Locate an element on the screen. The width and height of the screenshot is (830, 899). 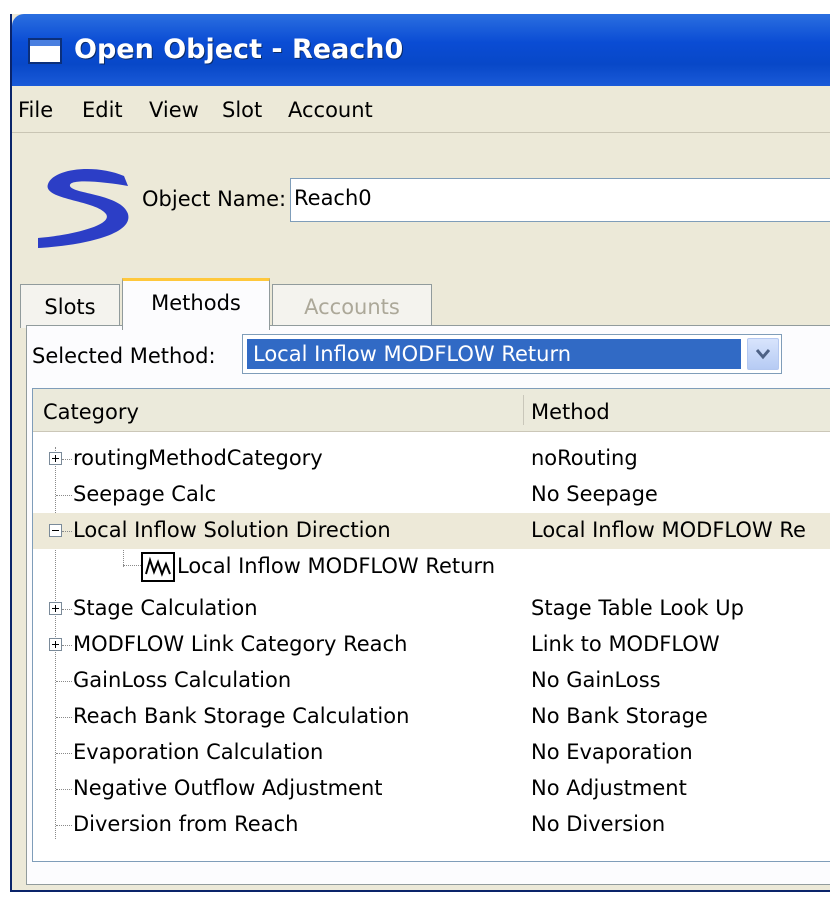
object-name-label: Object Name: is located at coordinates (214, 199).